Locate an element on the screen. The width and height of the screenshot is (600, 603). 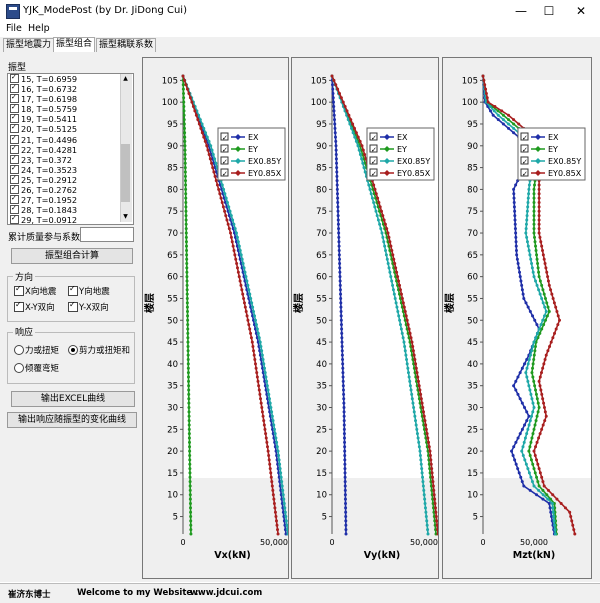
y-tick-label: 100 is located at coordinates (170, 103).